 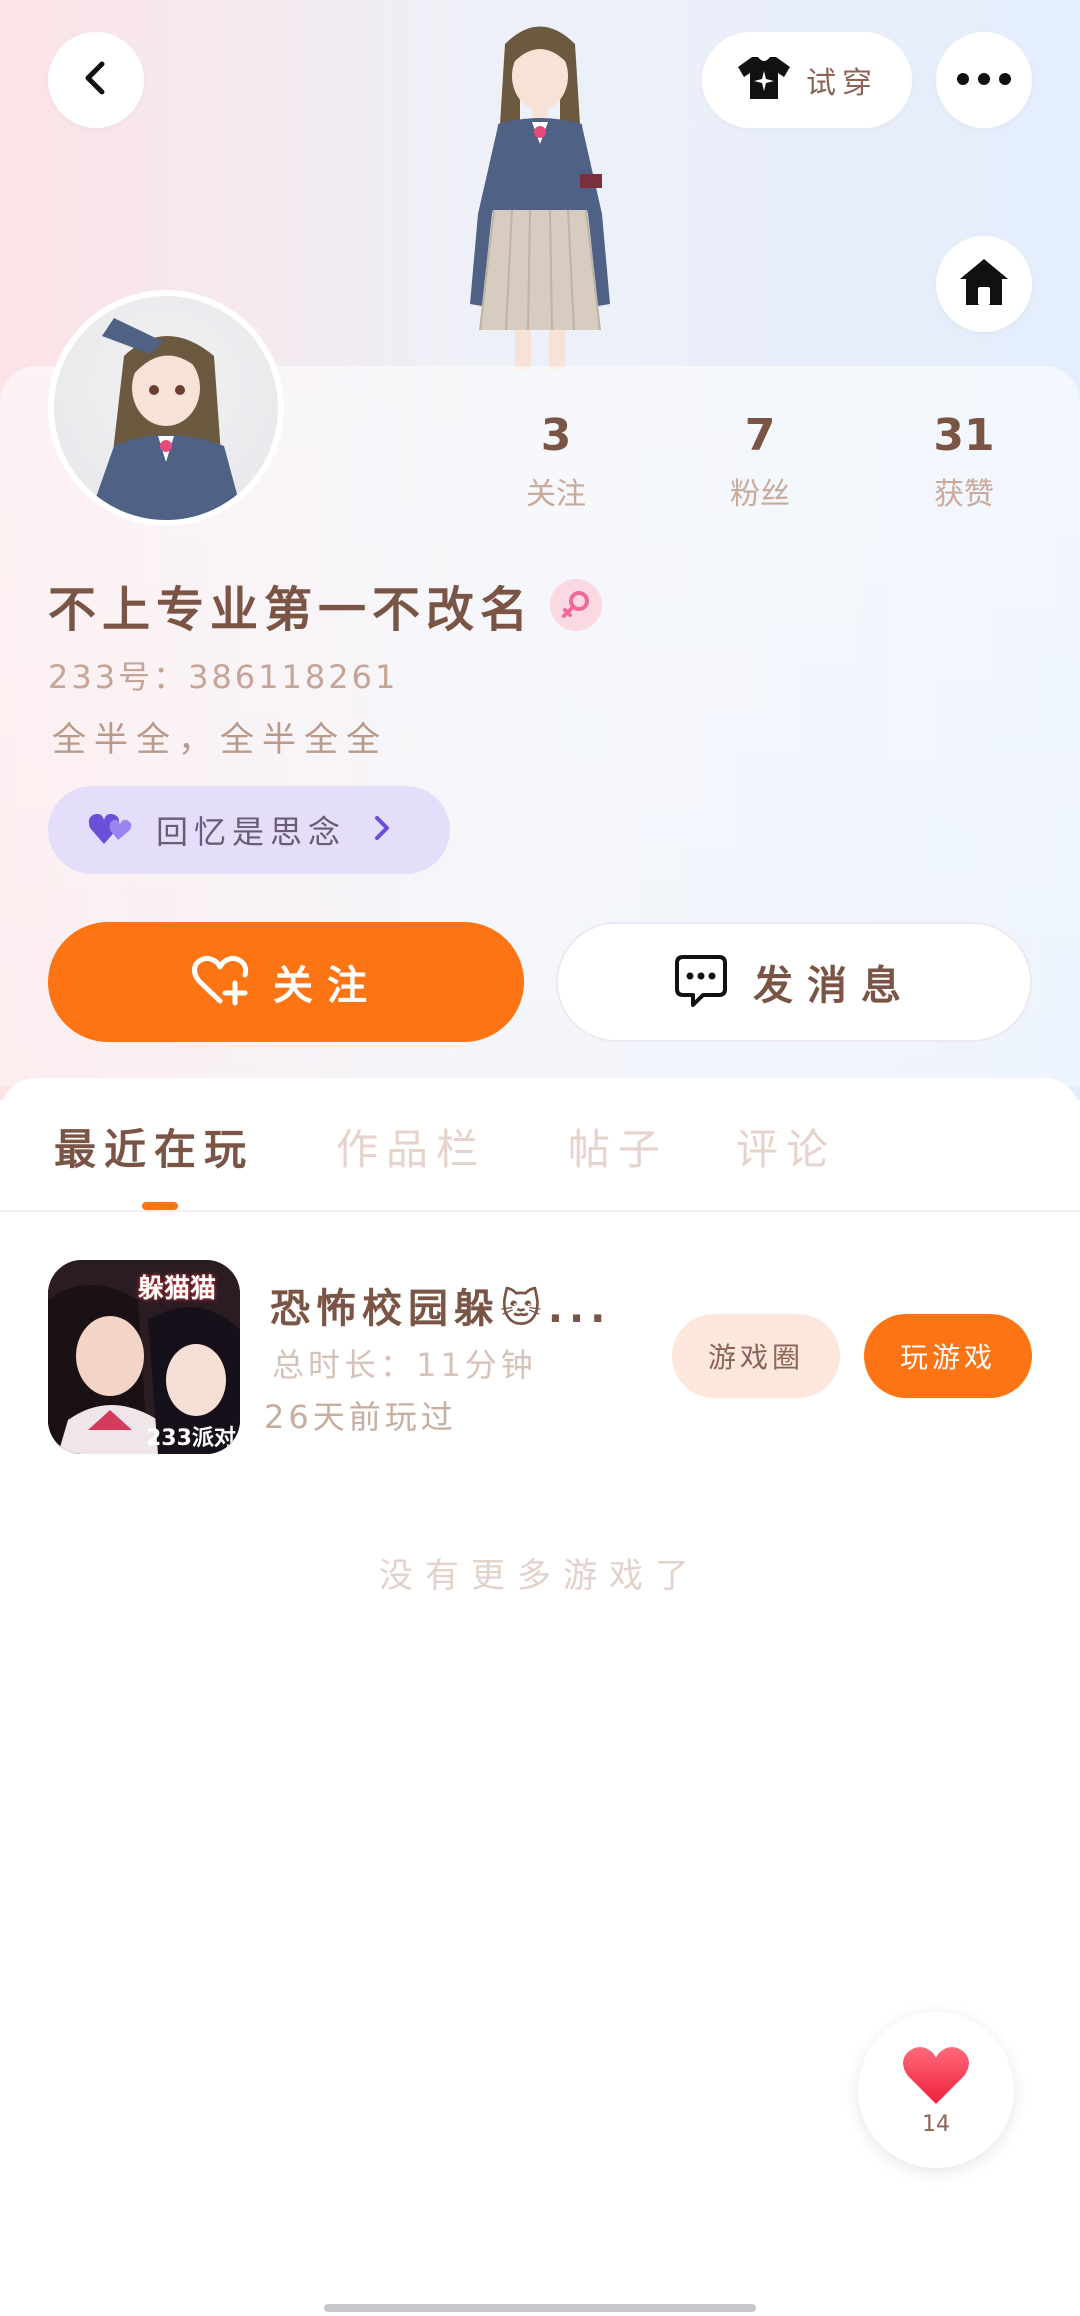 I want to click on more-button, so click(x=984, y=80).